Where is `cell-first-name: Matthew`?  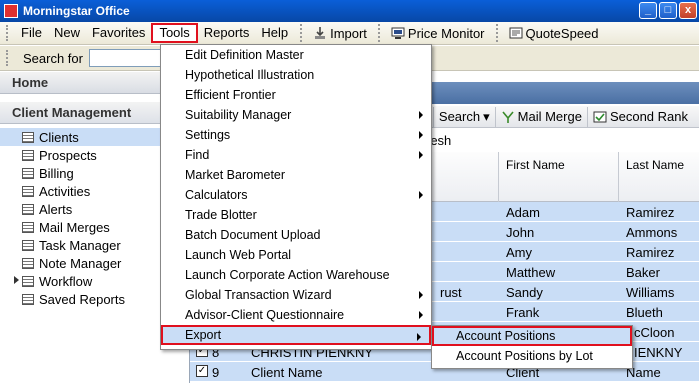 cell-first-name: Matthew is located at coordinates (531, 272).